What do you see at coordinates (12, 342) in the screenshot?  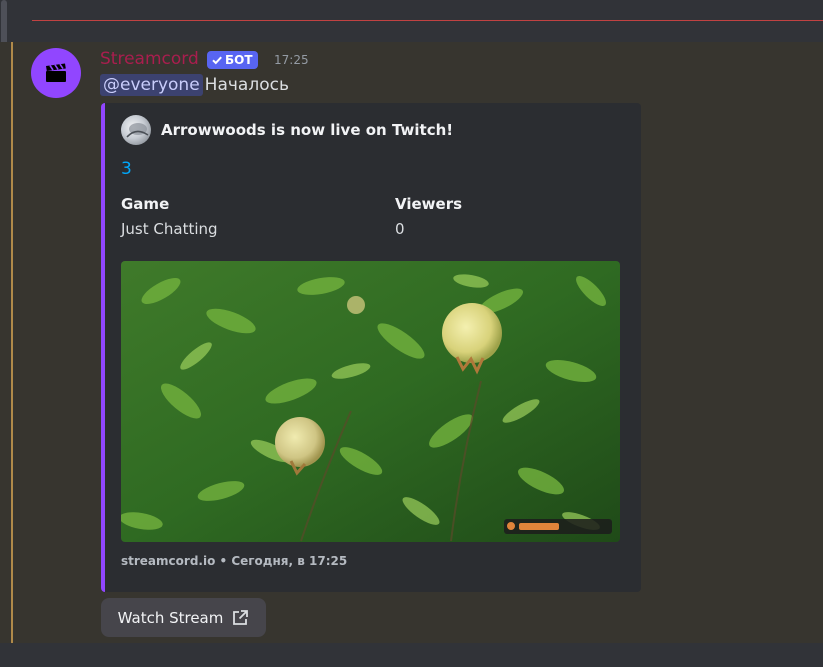 I see `mention-highlight-bar` at bounding box center [12, 342].